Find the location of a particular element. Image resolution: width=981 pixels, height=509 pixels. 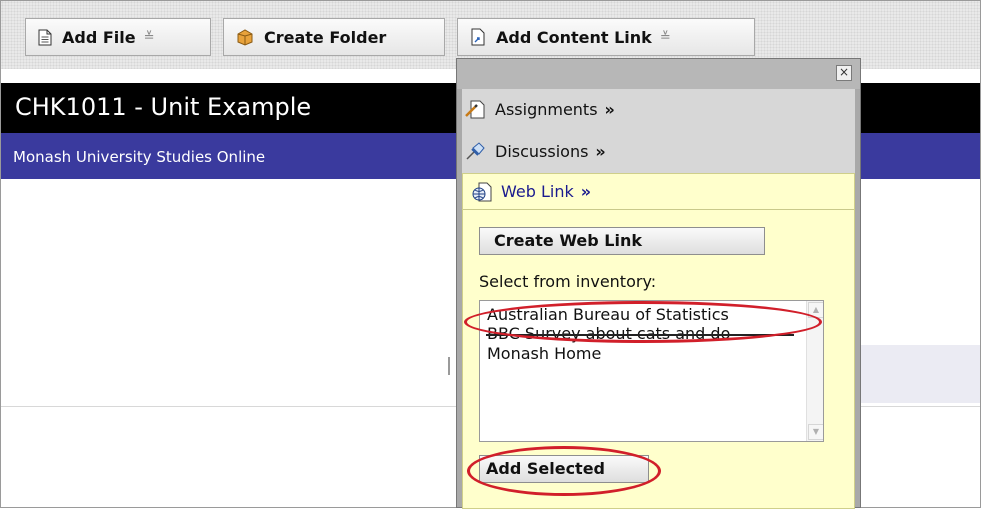

add-content-link-label: Add Content Link is located at coordinates (574, 37).